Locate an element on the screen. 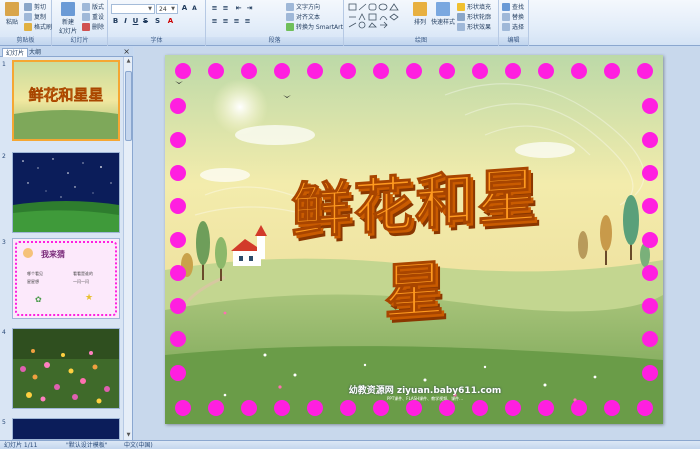  align-center-button: ≡ is located at coordinates (225, 21).